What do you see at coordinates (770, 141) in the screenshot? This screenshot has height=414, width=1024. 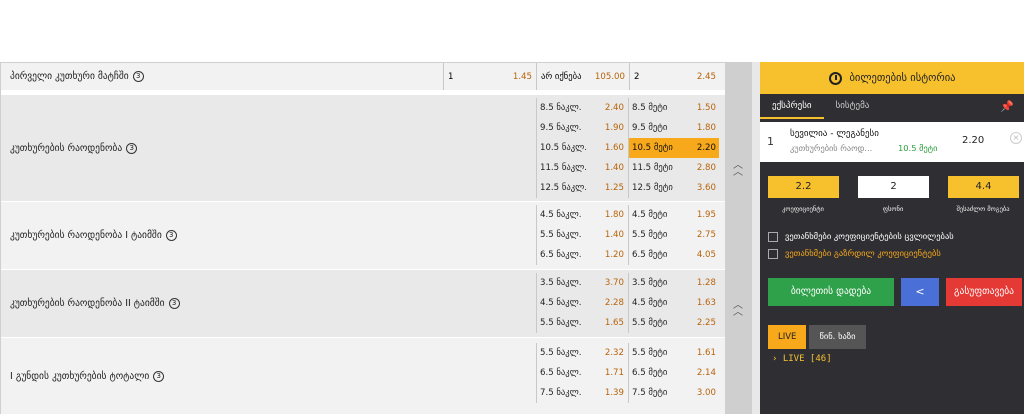 I see `bet-number: 1` at bounding box center [770, 141].